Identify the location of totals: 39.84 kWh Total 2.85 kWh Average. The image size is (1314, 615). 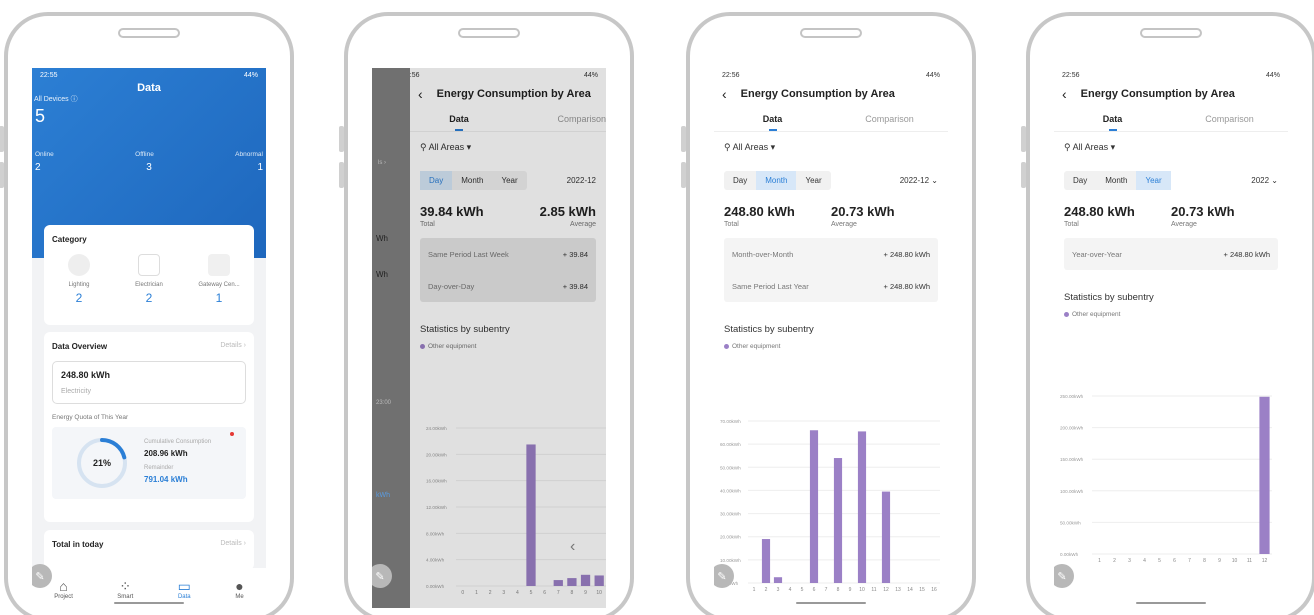
(508, 209).